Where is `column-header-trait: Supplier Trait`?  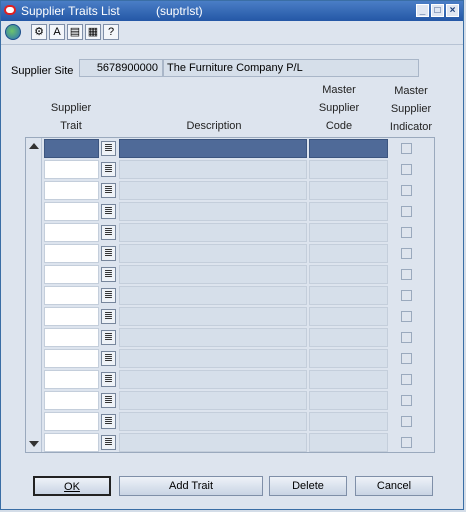
column-header-trait: Supplier Trait is located at coordinates (71, 117).